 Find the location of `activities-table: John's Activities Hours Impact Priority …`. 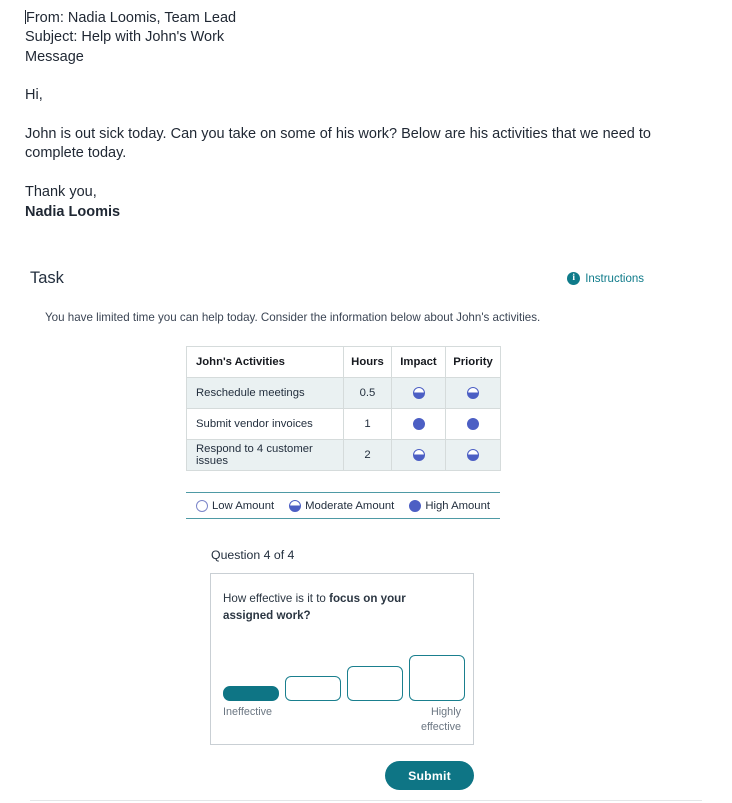

activities-table: John's Activities Hours Impact Priority … is located at coordinates (343, 408).